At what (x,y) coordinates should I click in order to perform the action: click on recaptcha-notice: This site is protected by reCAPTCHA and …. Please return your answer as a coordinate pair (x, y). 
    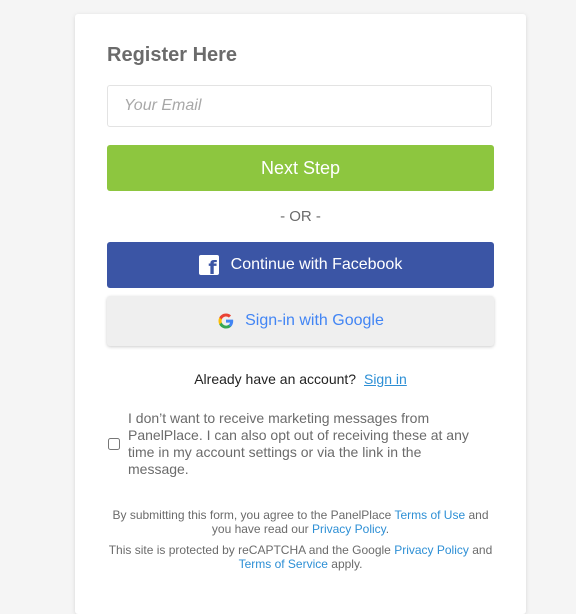
    Looking at the image, I should click on (300, 557).